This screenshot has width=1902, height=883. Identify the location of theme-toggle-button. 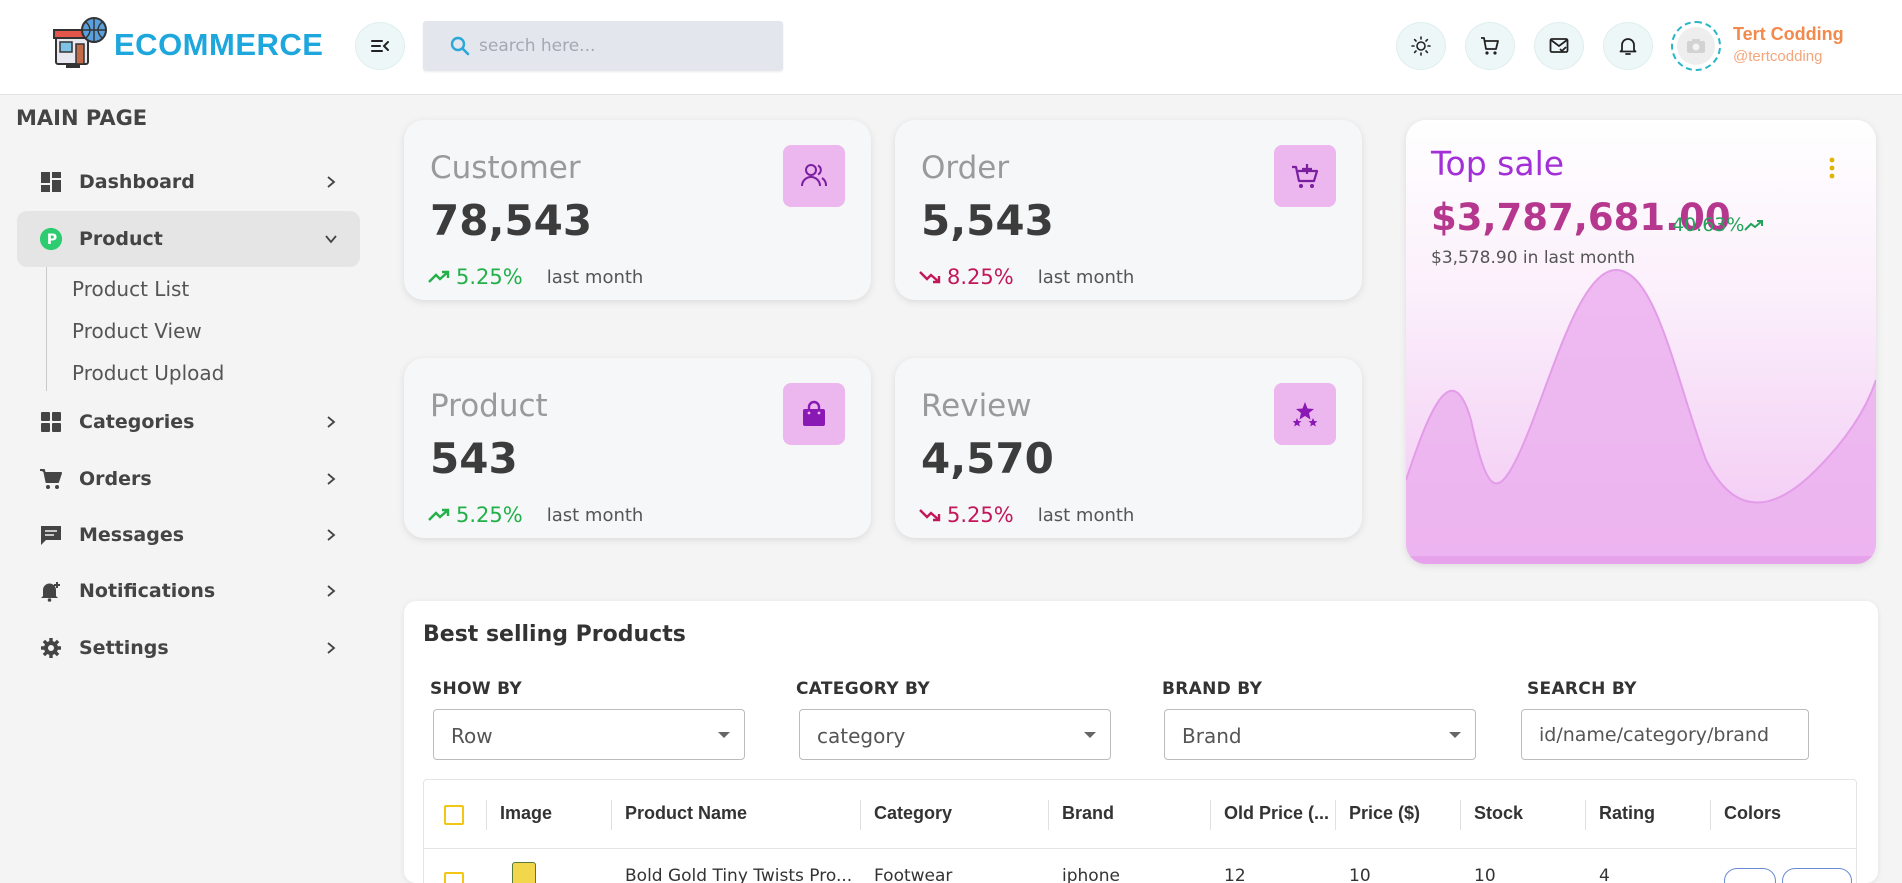
(1421, 46).